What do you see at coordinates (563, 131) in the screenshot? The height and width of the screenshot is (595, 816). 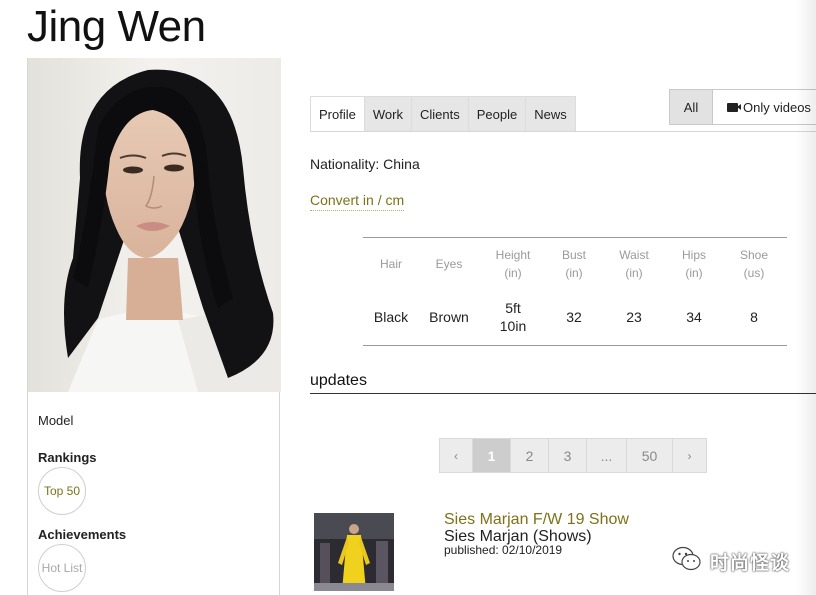 I see `tab-divider` at bounding box center [563, 131].